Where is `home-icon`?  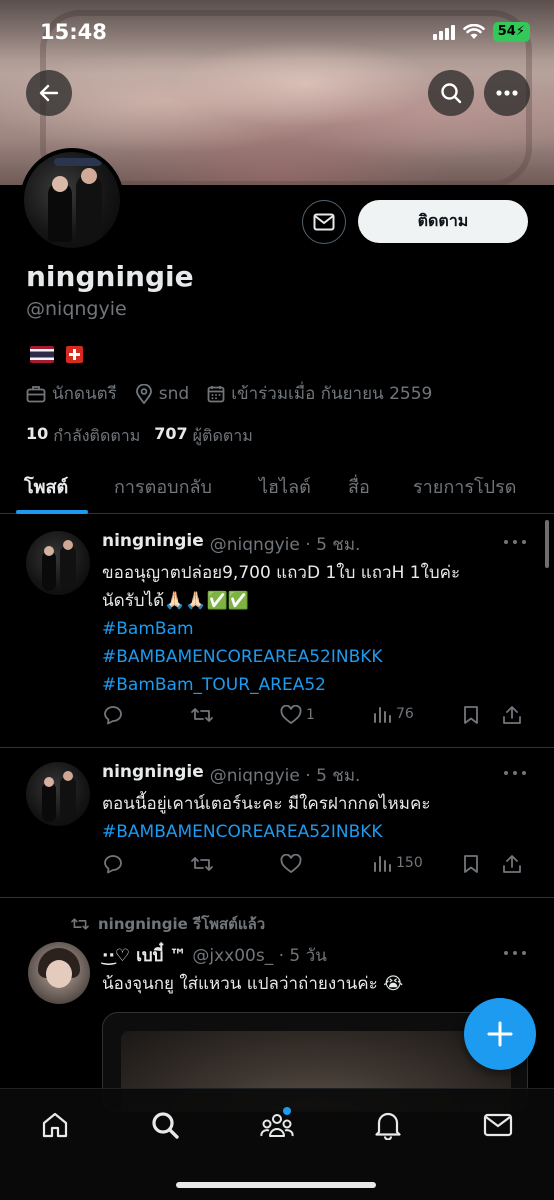
home-icon is located at coordinates (55, 1125).